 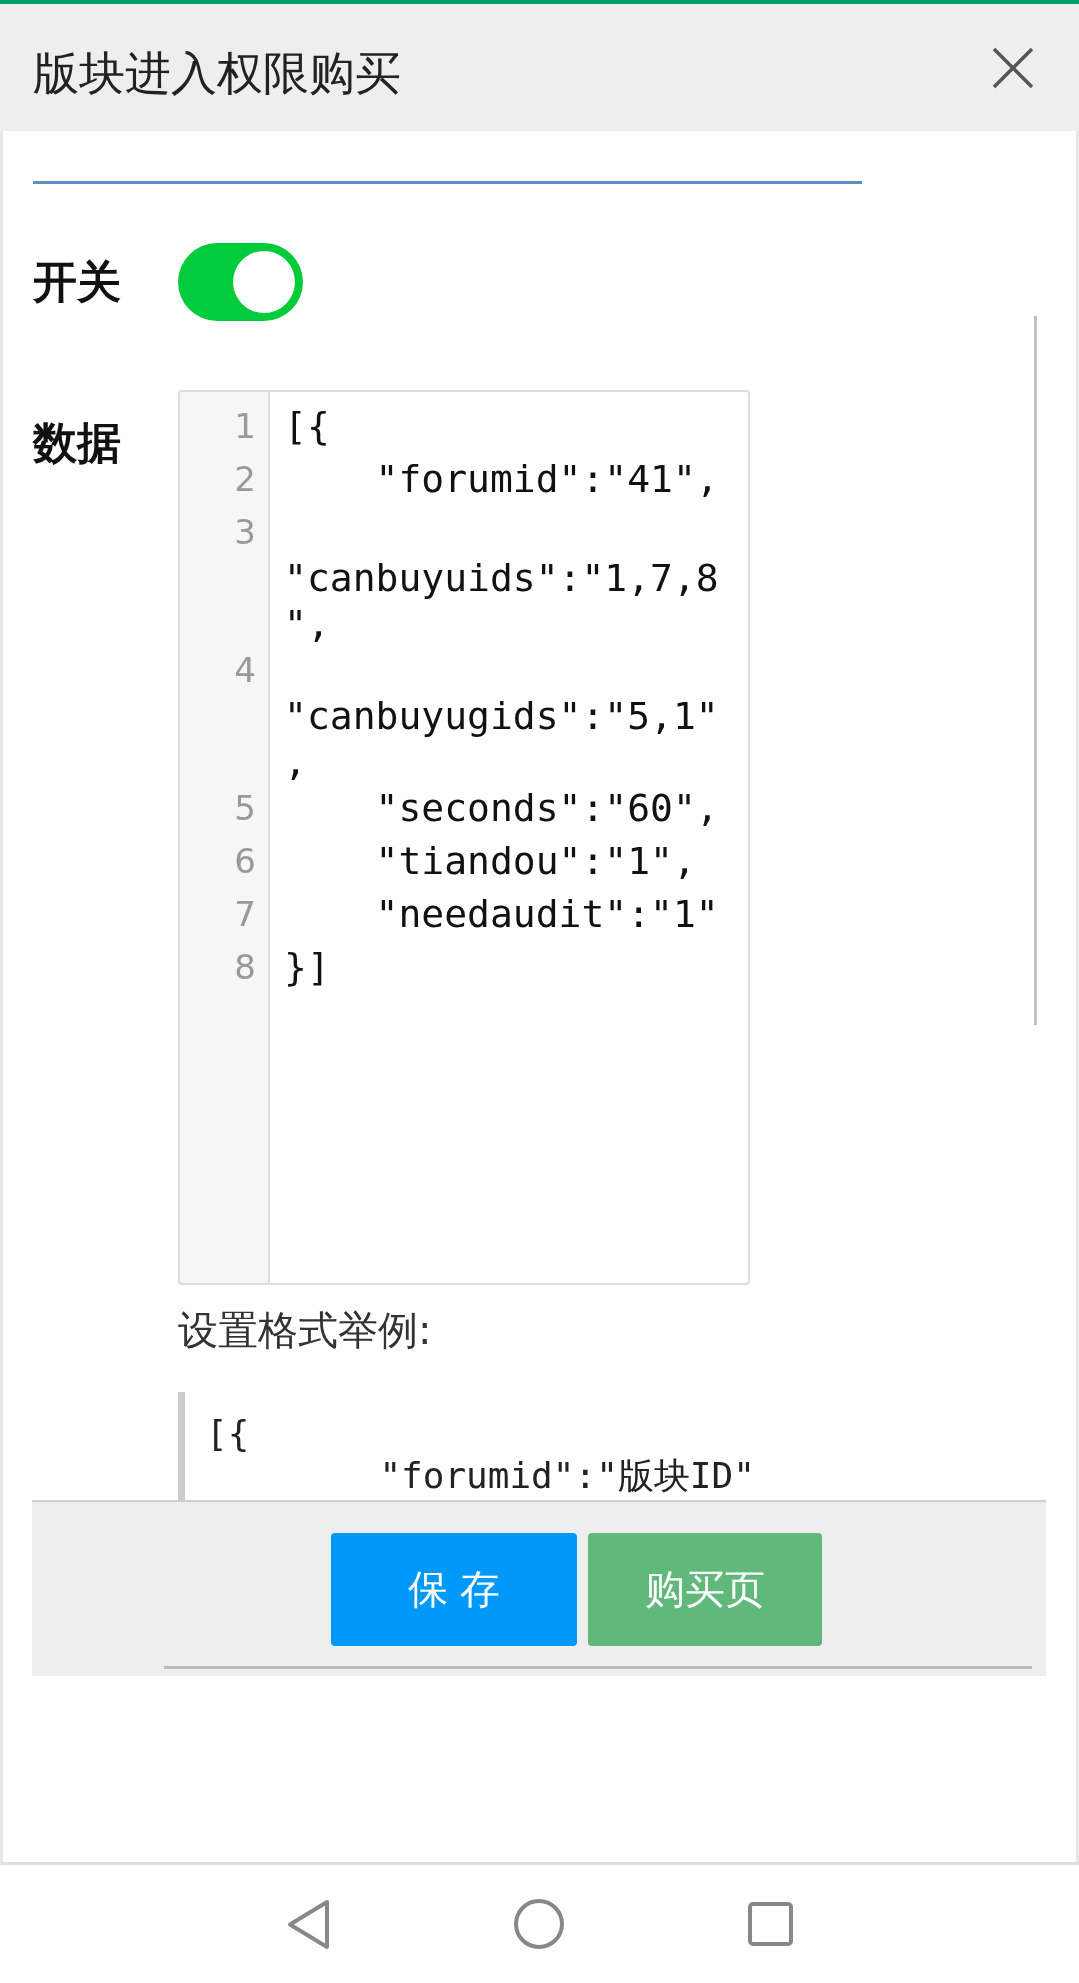 What do you see at coordinates (308, 1924) in the screenshot?
I see `back-icon` at bounding box center [308, 1924].